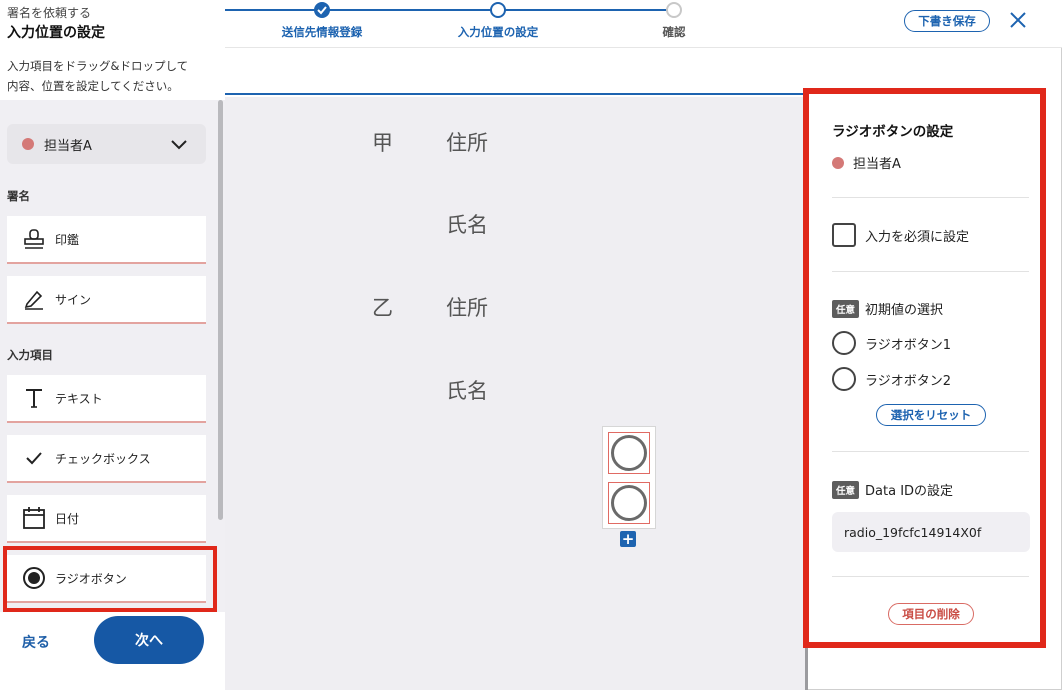 This screenshot has height=690, width=1062. What do you see at coordinates (904, 310) in the screenshot?
I see `default-value-label: 初期値の選択` at bounding box center [904, 310].